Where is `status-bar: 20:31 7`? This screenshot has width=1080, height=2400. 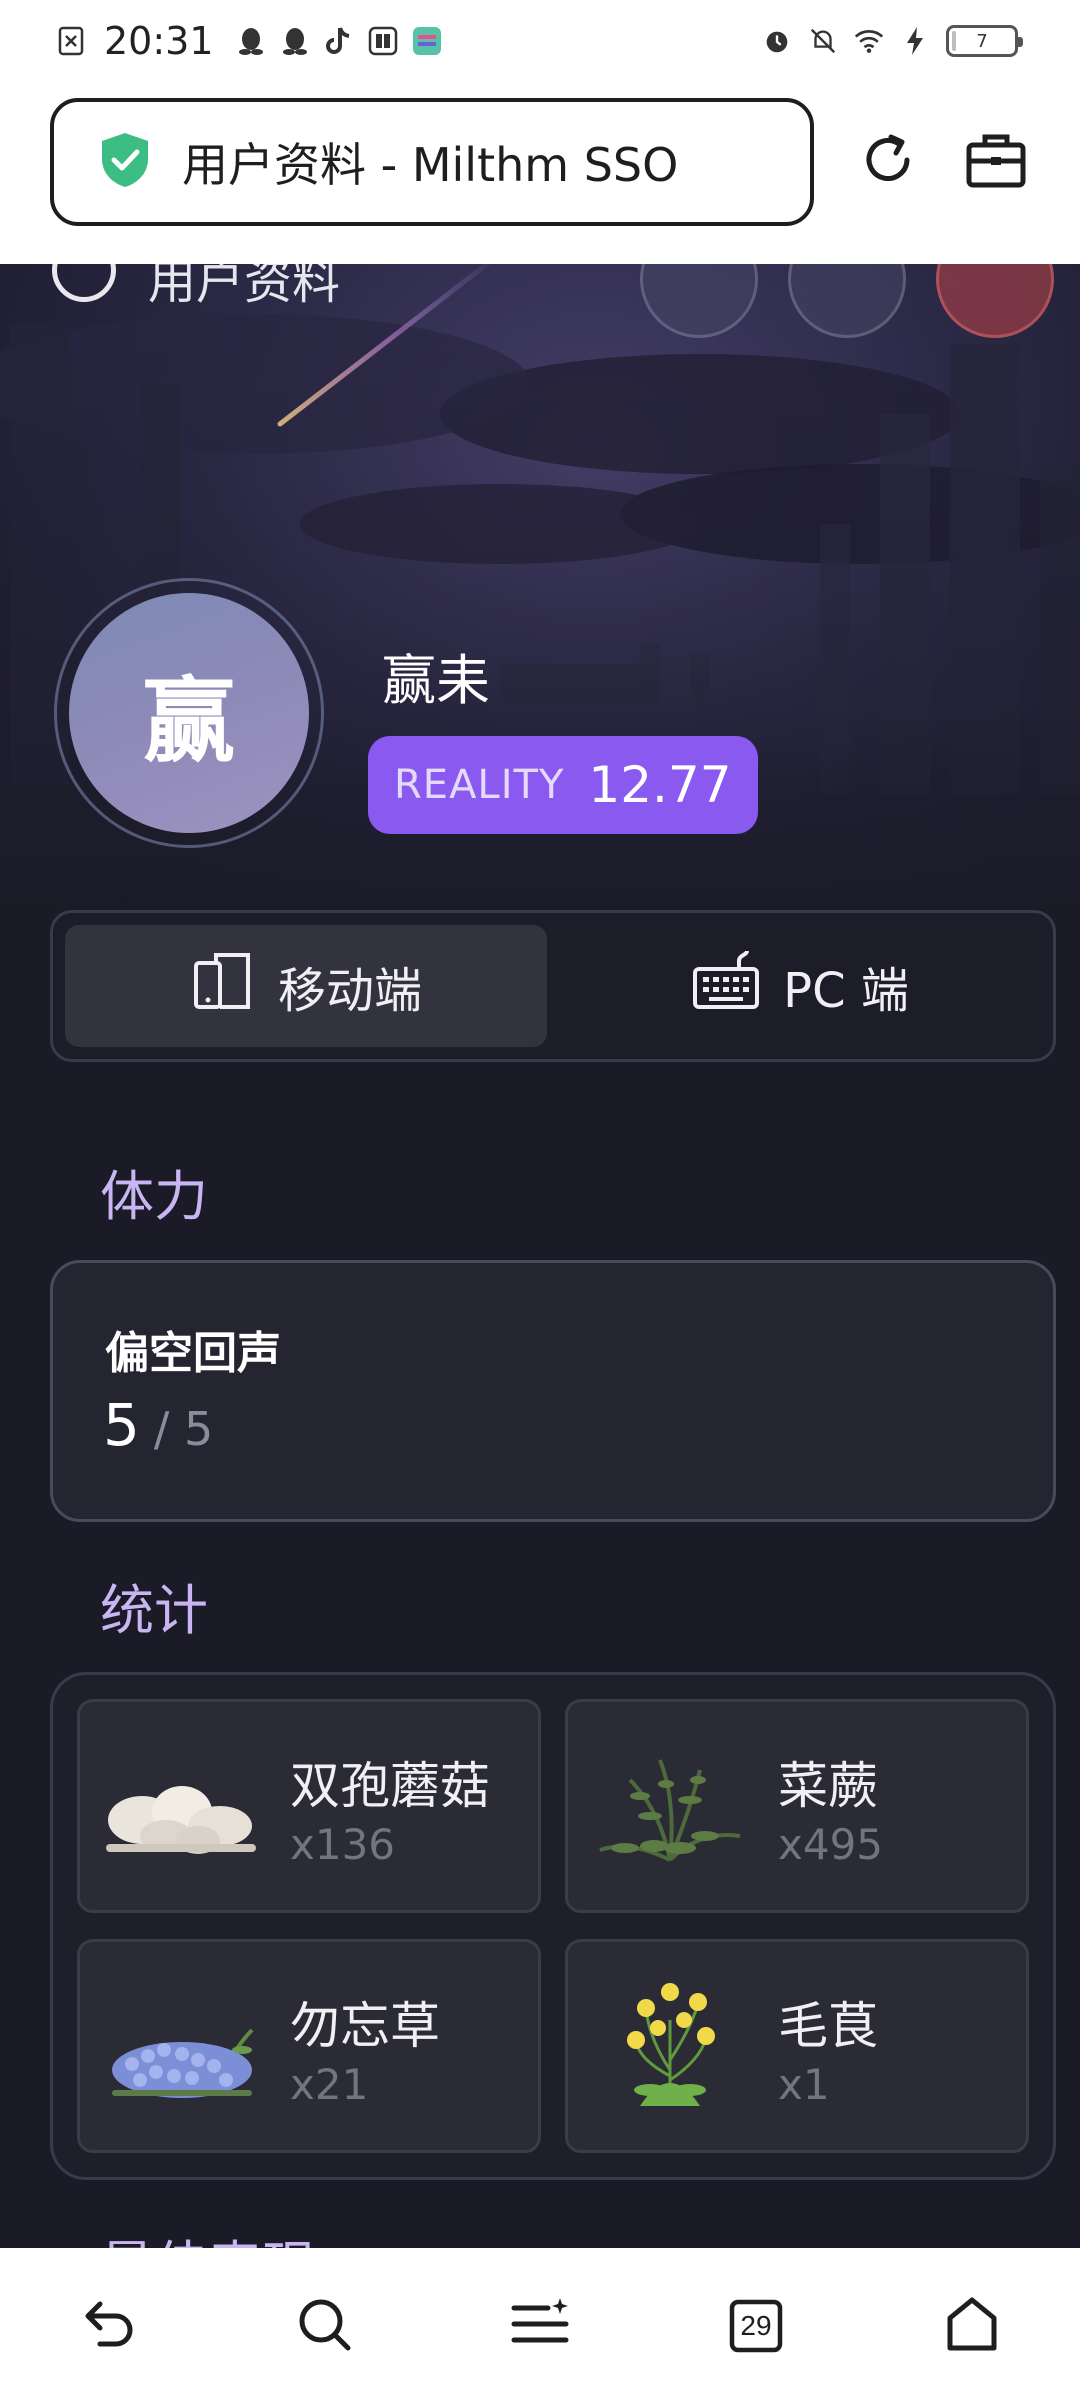
status-bar: 20:31 7 is located at coordinates (540, 41).